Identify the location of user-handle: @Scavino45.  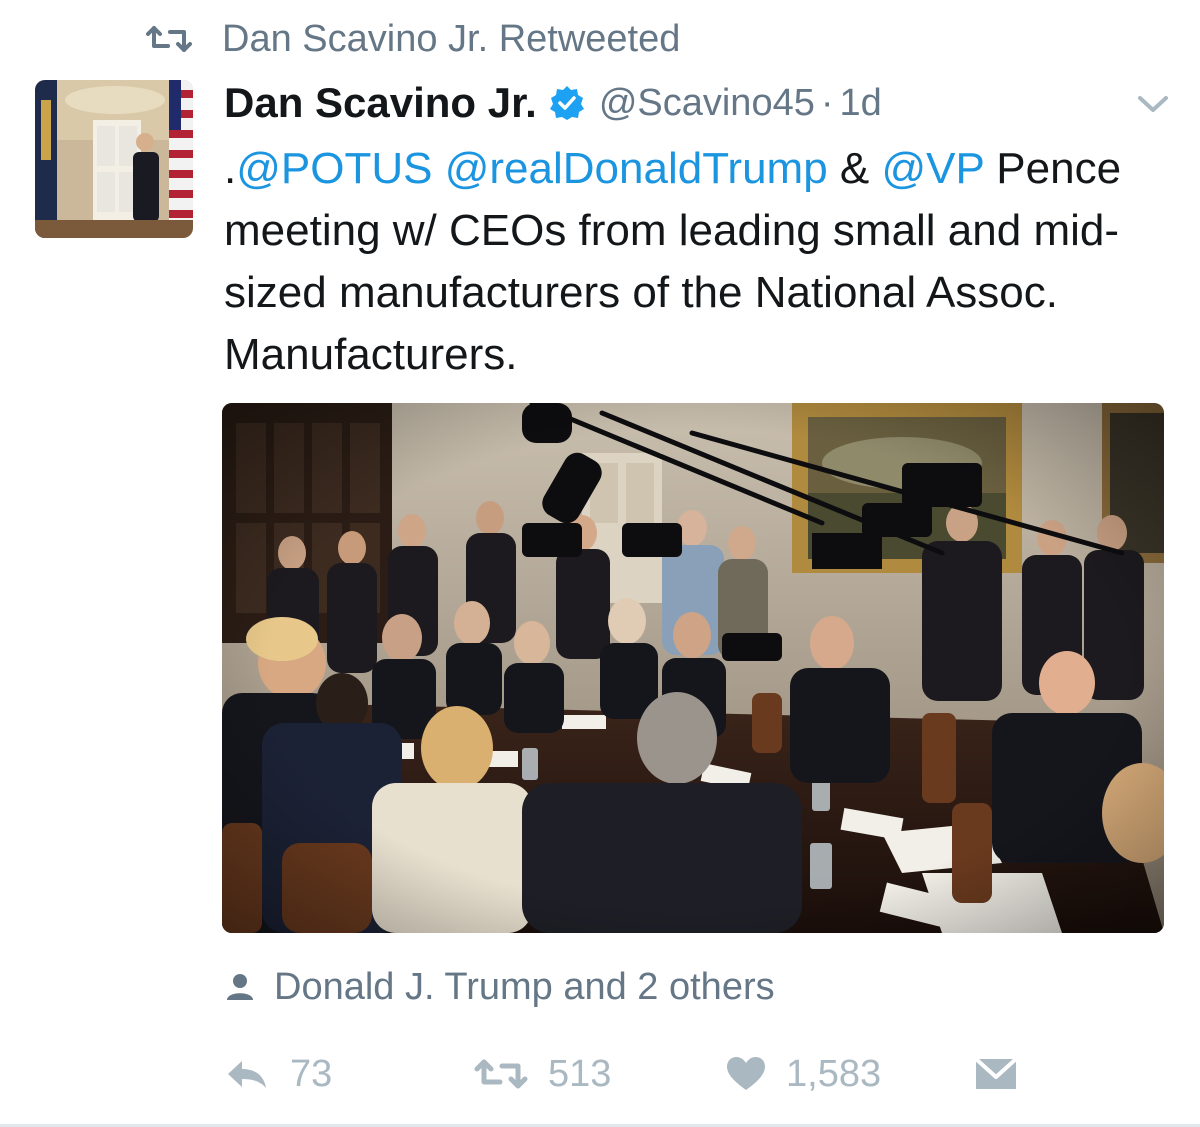
(707, 103).